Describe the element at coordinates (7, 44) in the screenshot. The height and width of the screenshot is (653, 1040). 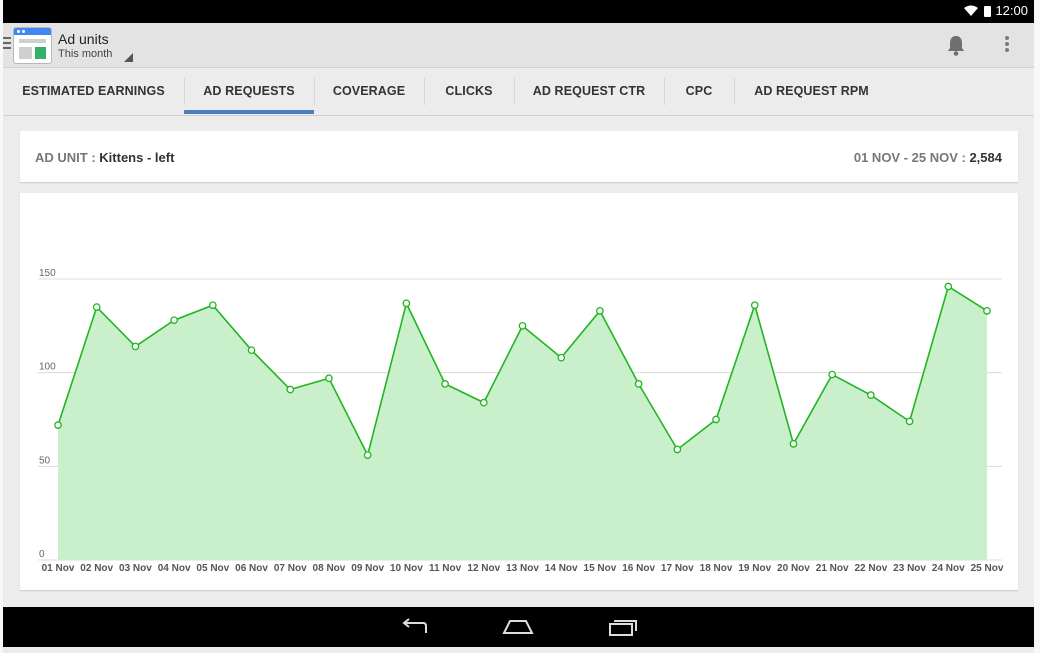
I see `menu-icon` at that location.